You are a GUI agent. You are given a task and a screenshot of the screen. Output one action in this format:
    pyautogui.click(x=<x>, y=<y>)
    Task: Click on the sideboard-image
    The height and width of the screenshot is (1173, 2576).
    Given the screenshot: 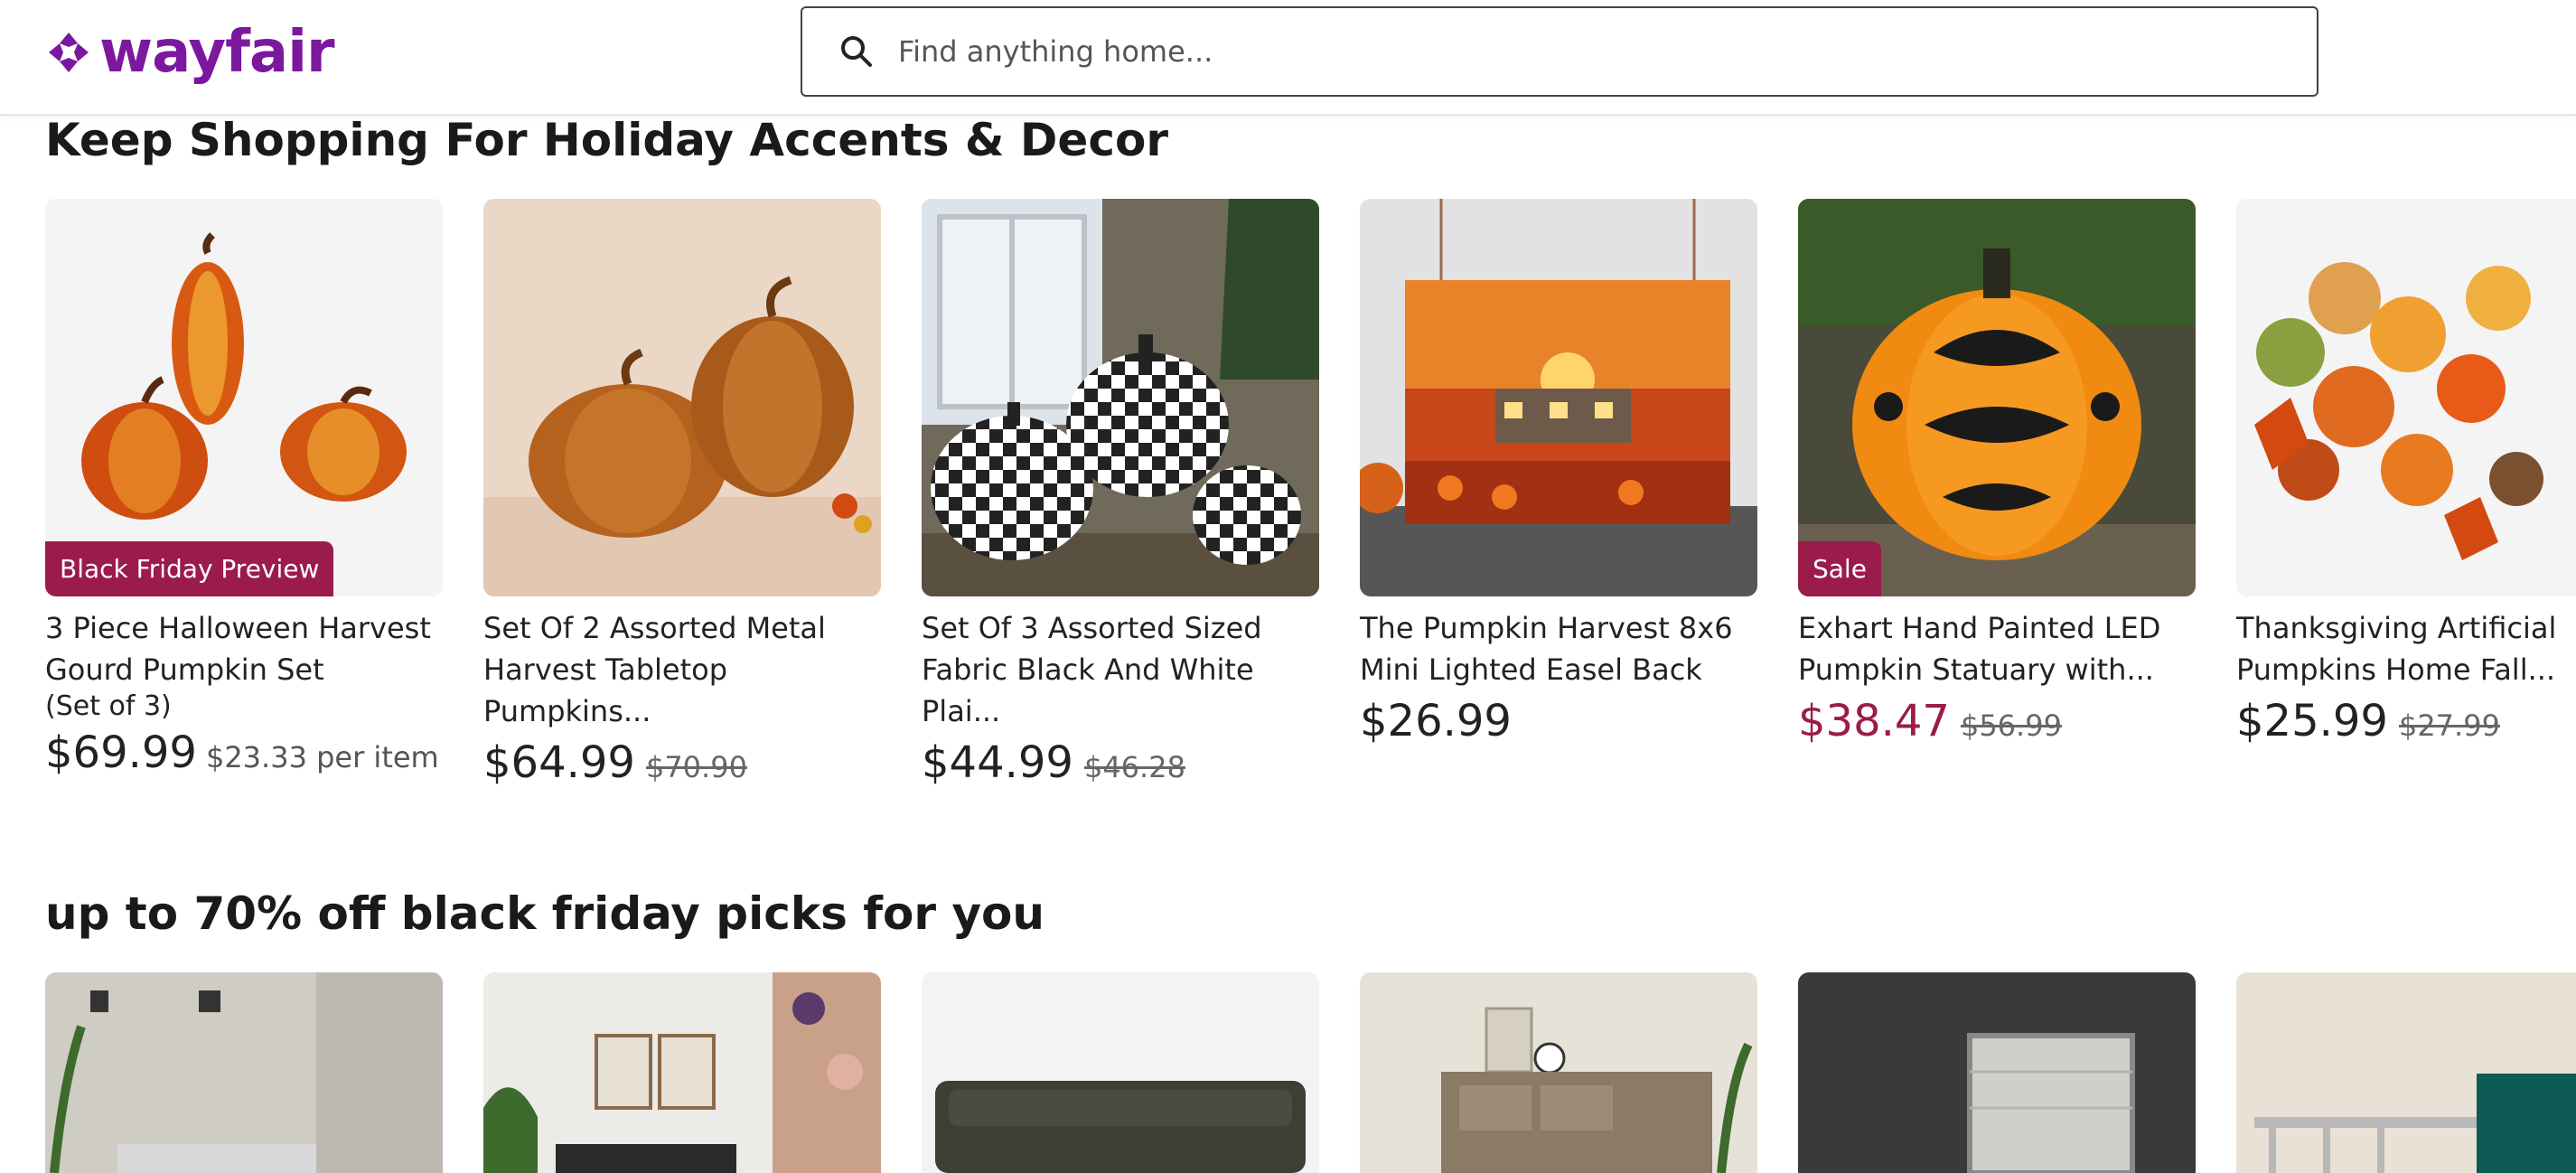 What is the action you would take?
    pyautogui.click(x=1558, y=1072)
    